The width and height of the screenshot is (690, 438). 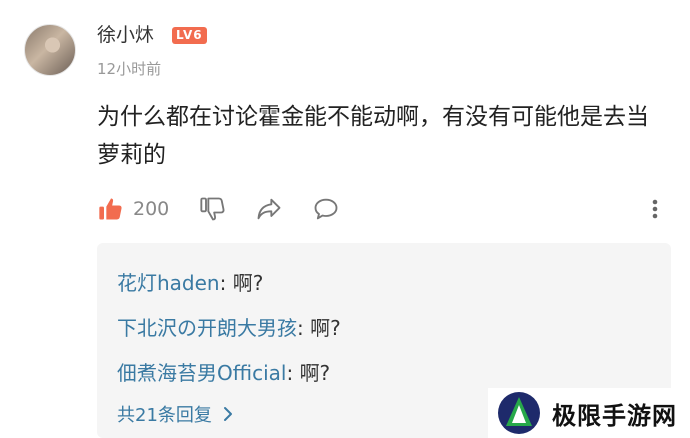 I want to click on action-bar: 200, so click(x=382, y=209).